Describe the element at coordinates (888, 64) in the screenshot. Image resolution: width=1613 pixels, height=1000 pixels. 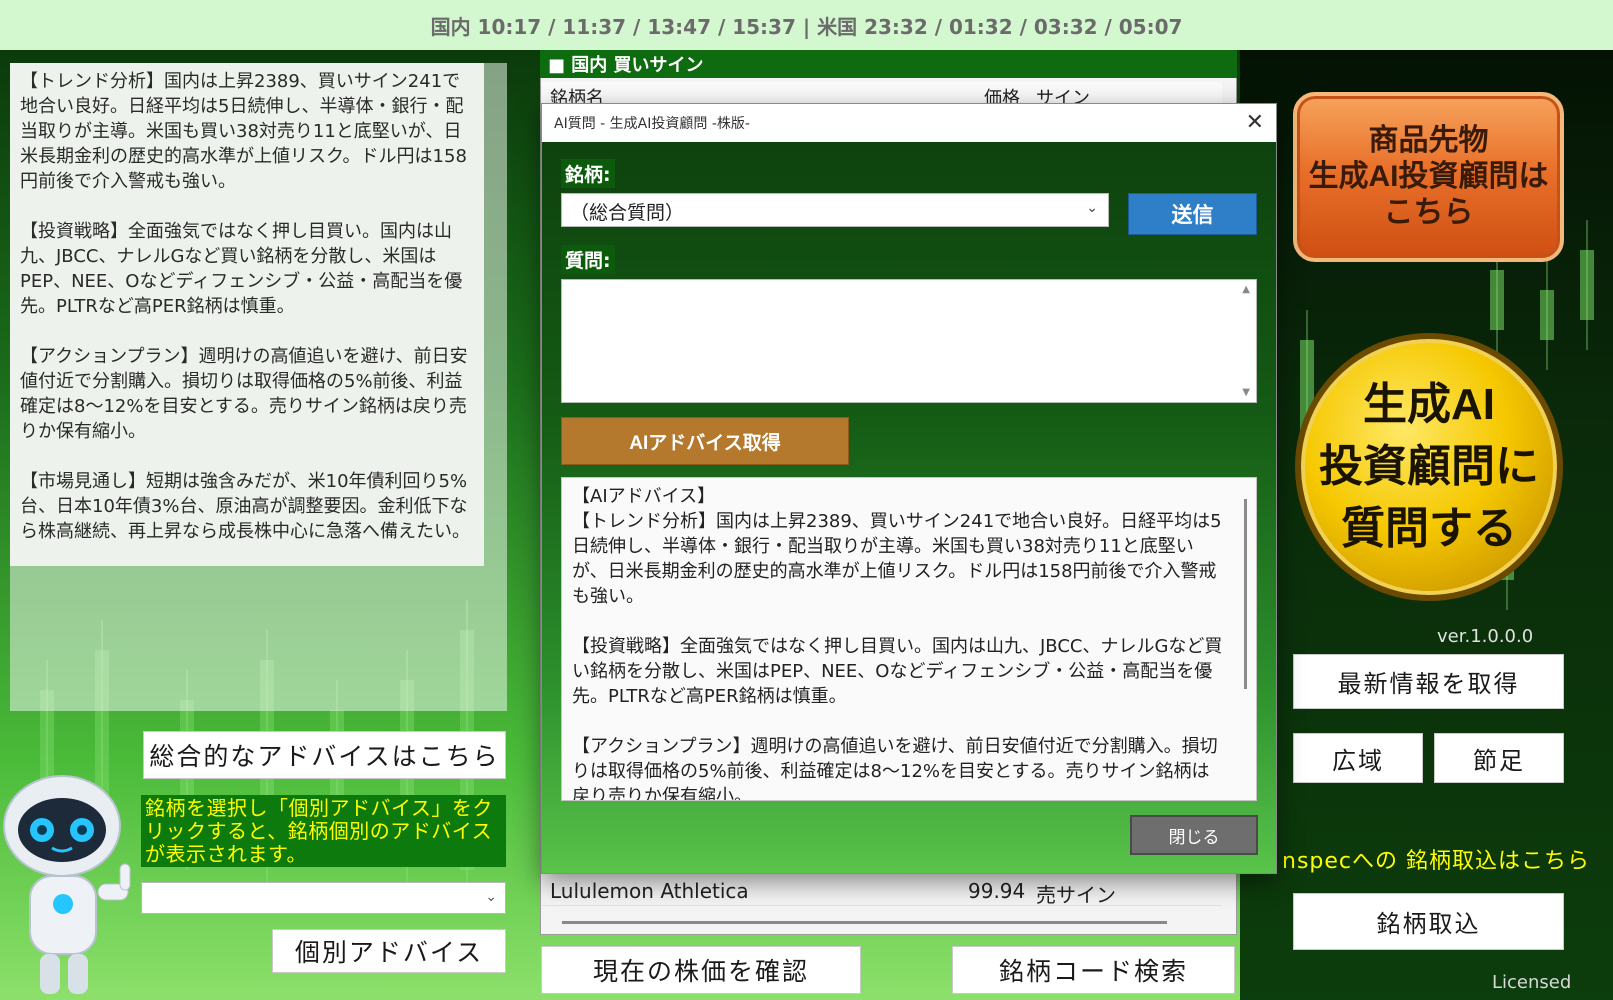
I see `list-title: ■ 国内 買いサイン` at that location.